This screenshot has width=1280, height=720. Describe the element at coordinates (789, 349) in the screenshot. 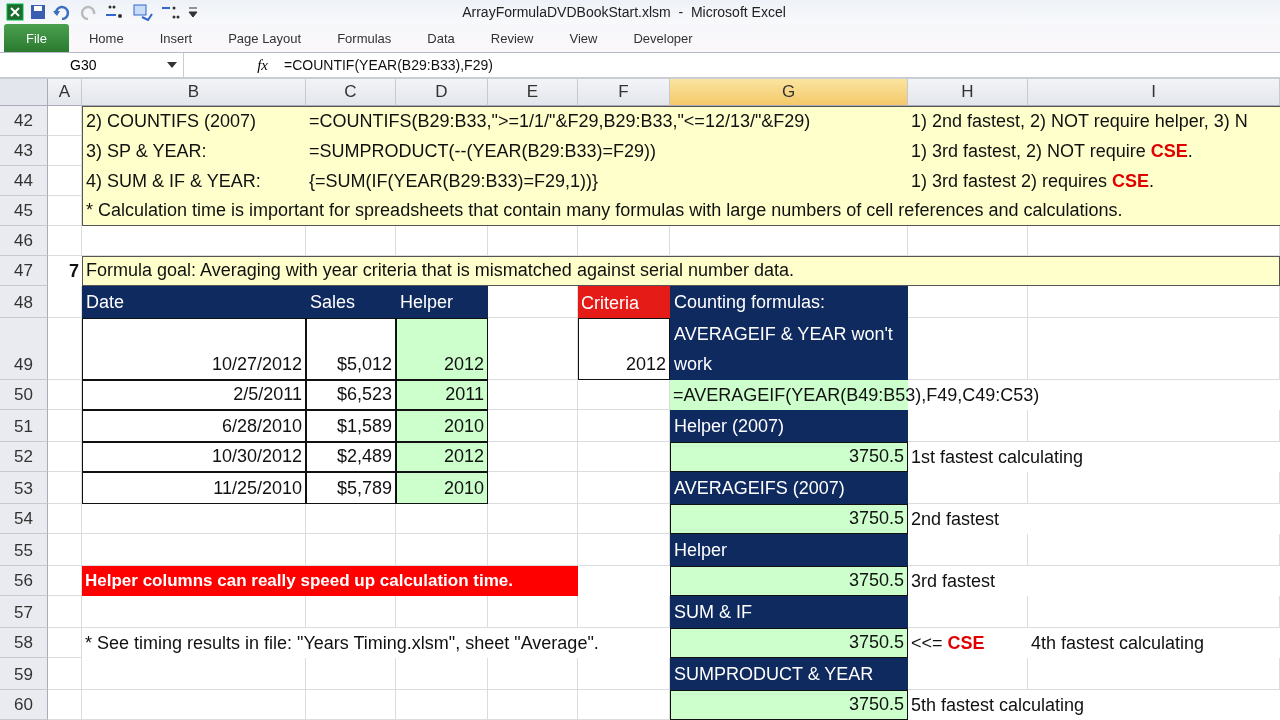

I see `header-cell: AVERAGEIF & YEAR won't work` at that location.